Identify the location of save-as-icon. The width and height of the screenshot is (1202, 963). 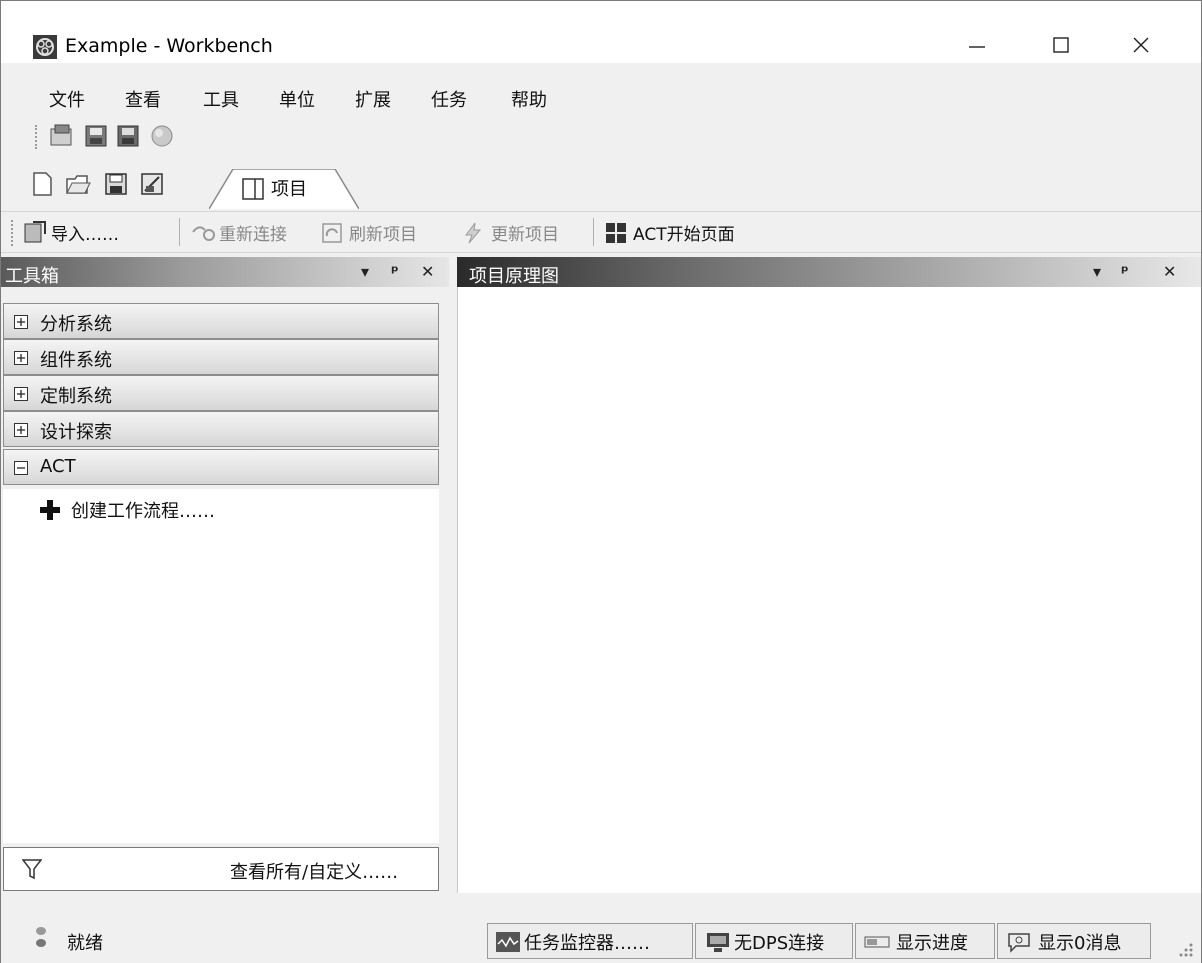
(152, 184).